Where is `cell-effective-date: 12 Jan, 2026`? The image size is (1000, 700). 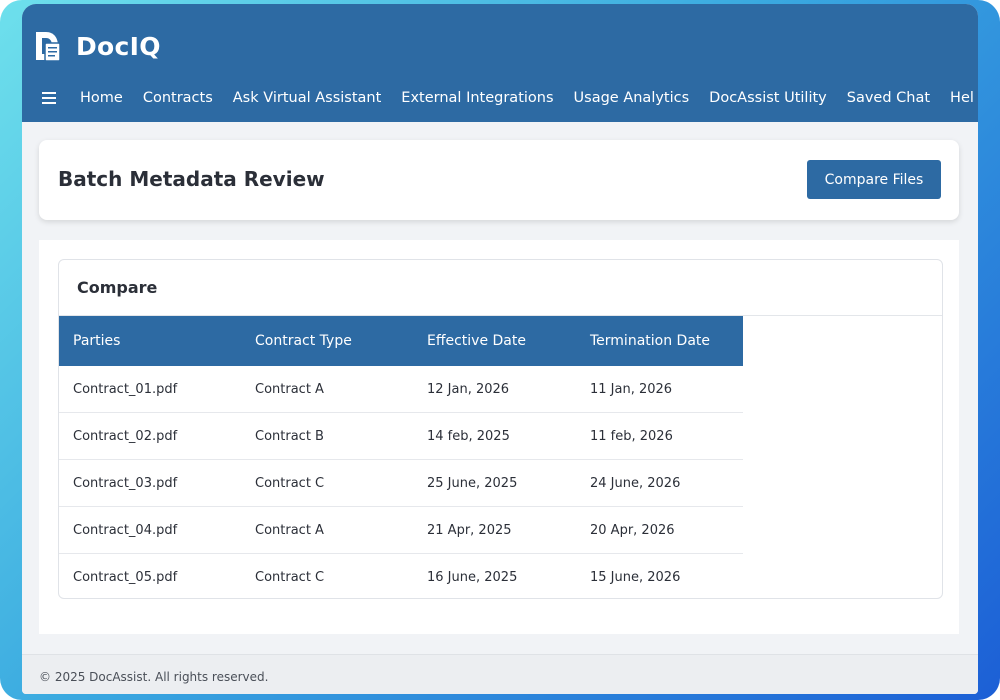
cell-effective-date: 12 Jan, 2026 is located at coordinates (494, 389).